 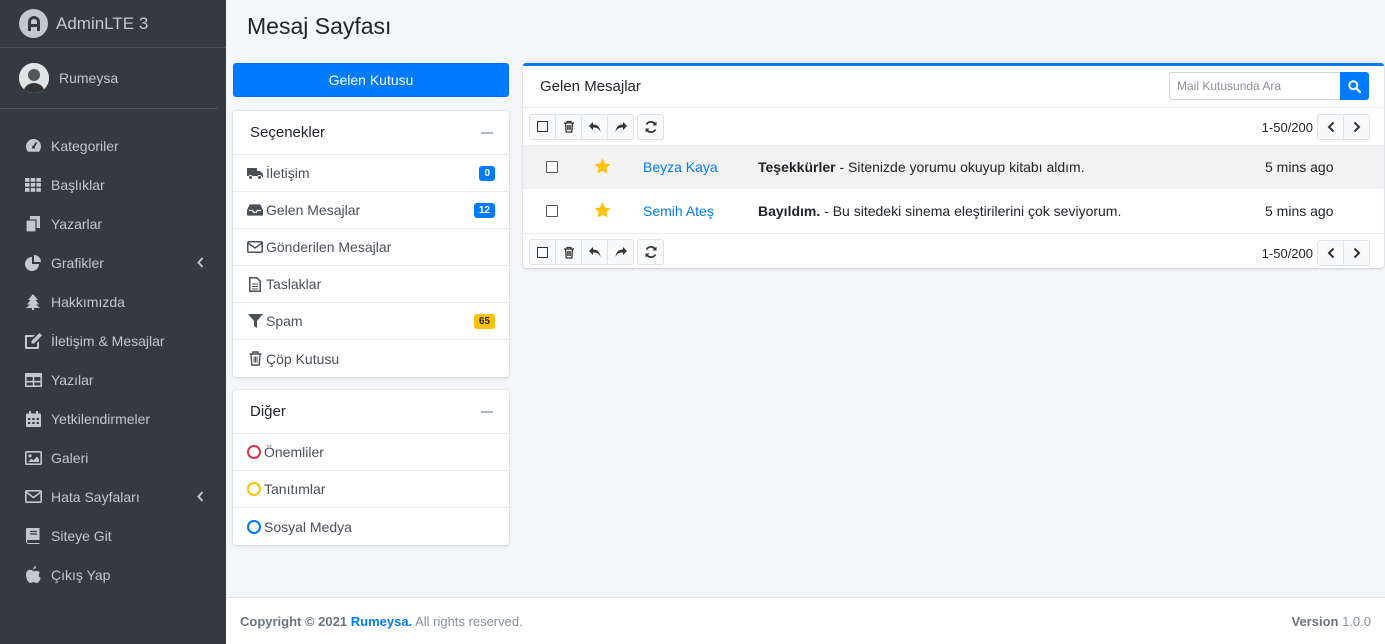 I want to click on inbox-button: Gelen Kutusu, so click(x=371, y=80).